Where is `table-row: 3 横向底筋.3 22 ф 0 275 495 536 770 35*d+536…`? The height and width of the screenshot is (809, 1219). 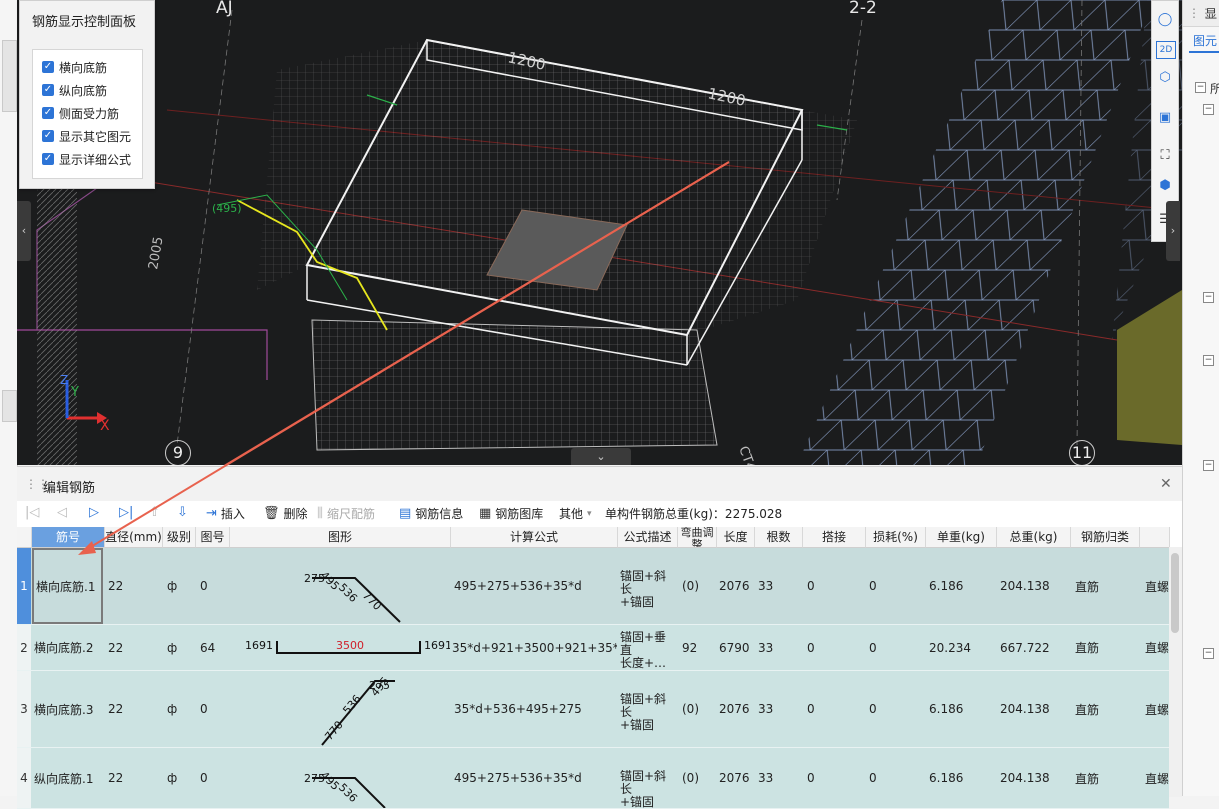 table-row: 3 横向底筋.3 22 ф 0 275 495 536 770 35*d+536… is located at coordinates (593, 709).